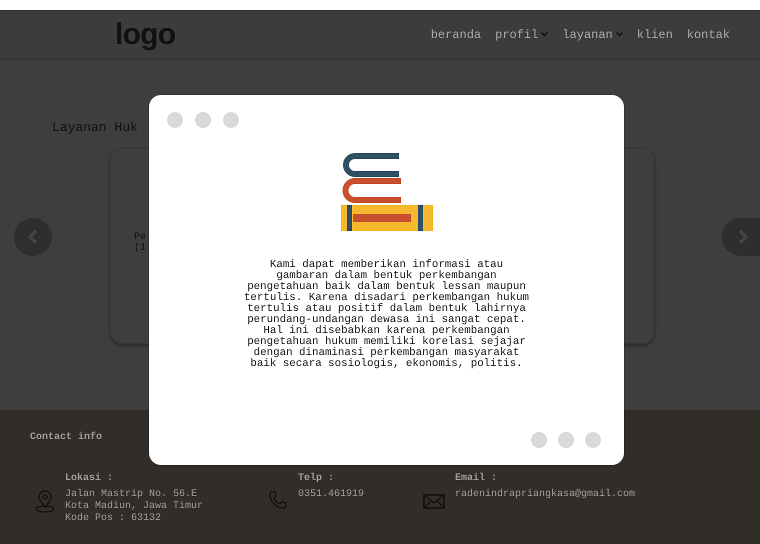 This screenshot has width=760, height=544. I want to click on contact-text: Kode Pos : 63132, so click(113, 519).